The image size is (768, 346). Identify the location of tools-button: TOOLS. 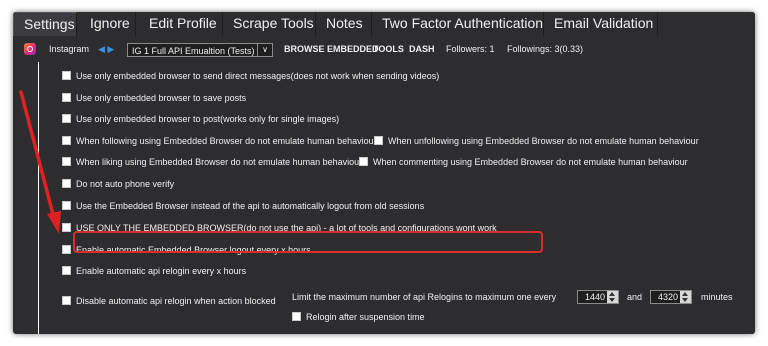
(388, 49).